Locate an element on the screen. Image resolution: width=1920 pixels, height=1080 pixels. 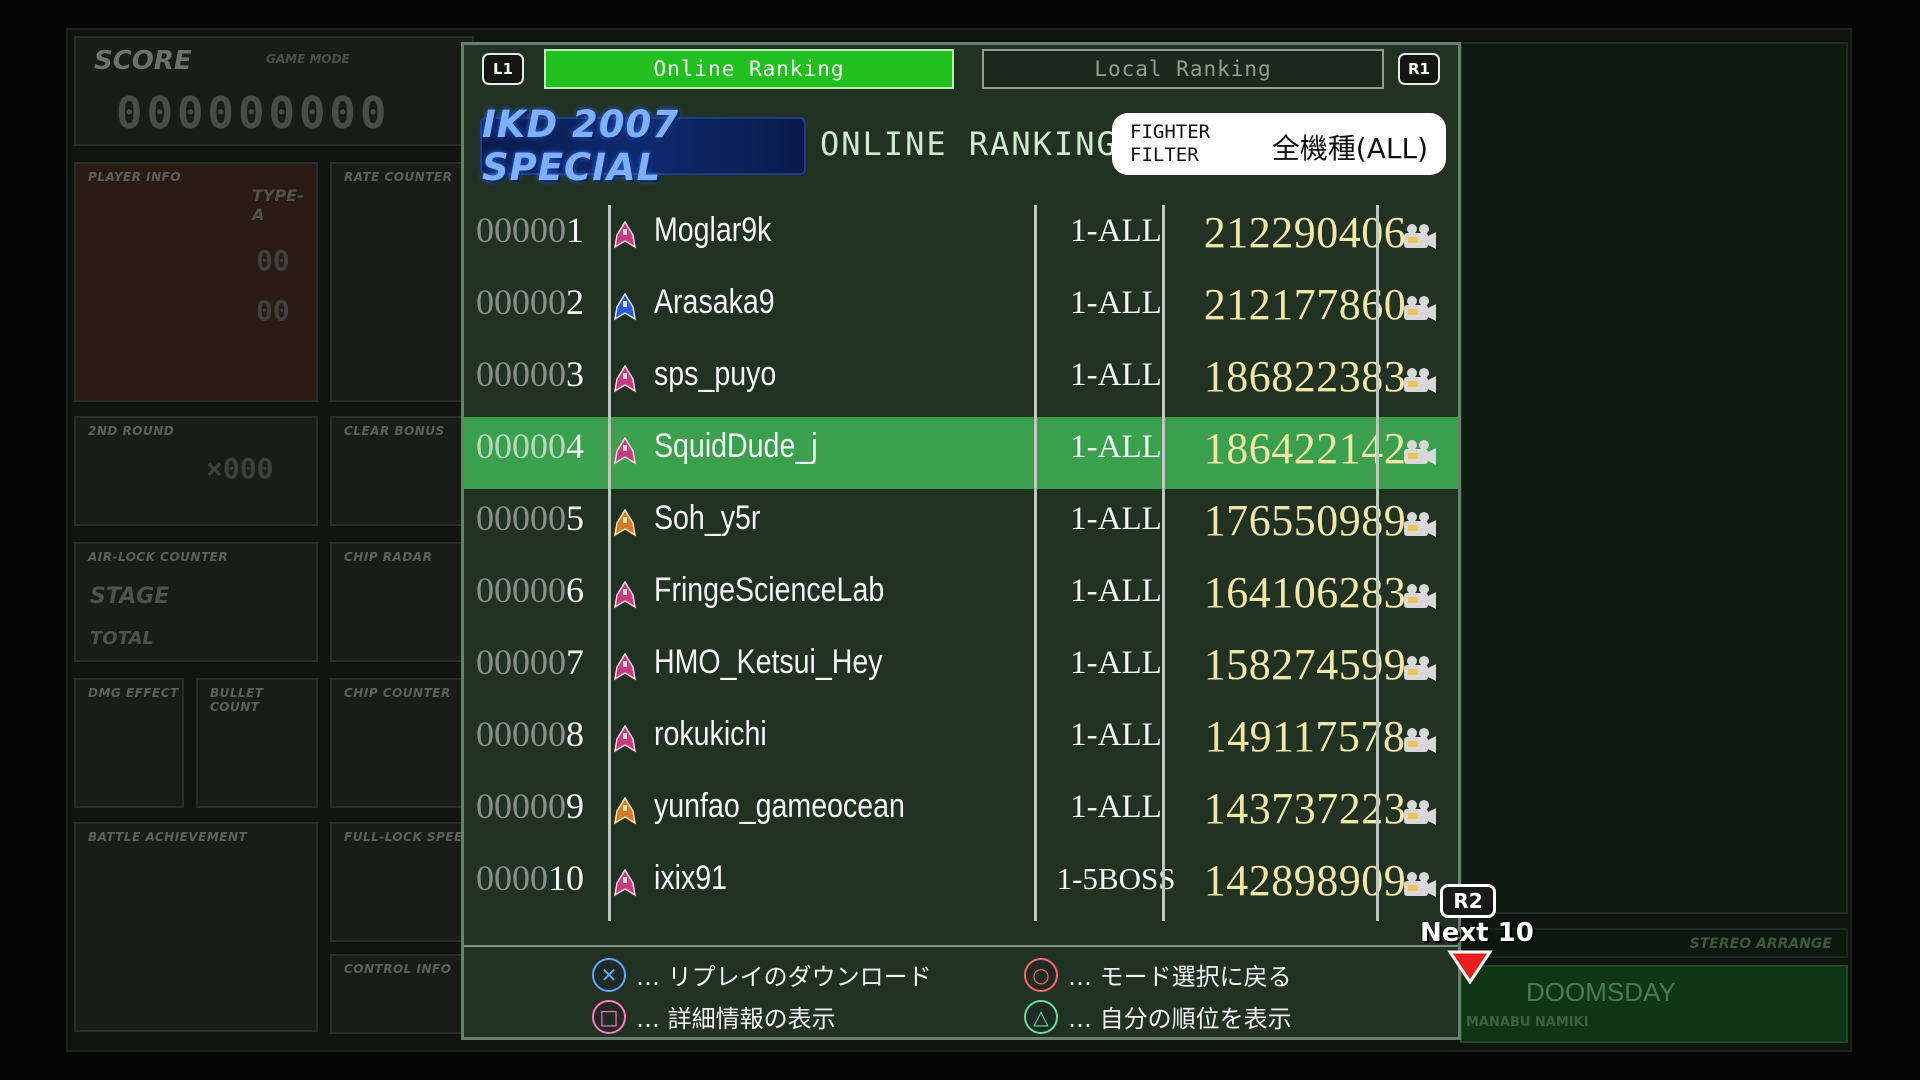
ranking-row: 000008 rokukichi 1-ALL 149117578 is located at coordinates (961, 741).